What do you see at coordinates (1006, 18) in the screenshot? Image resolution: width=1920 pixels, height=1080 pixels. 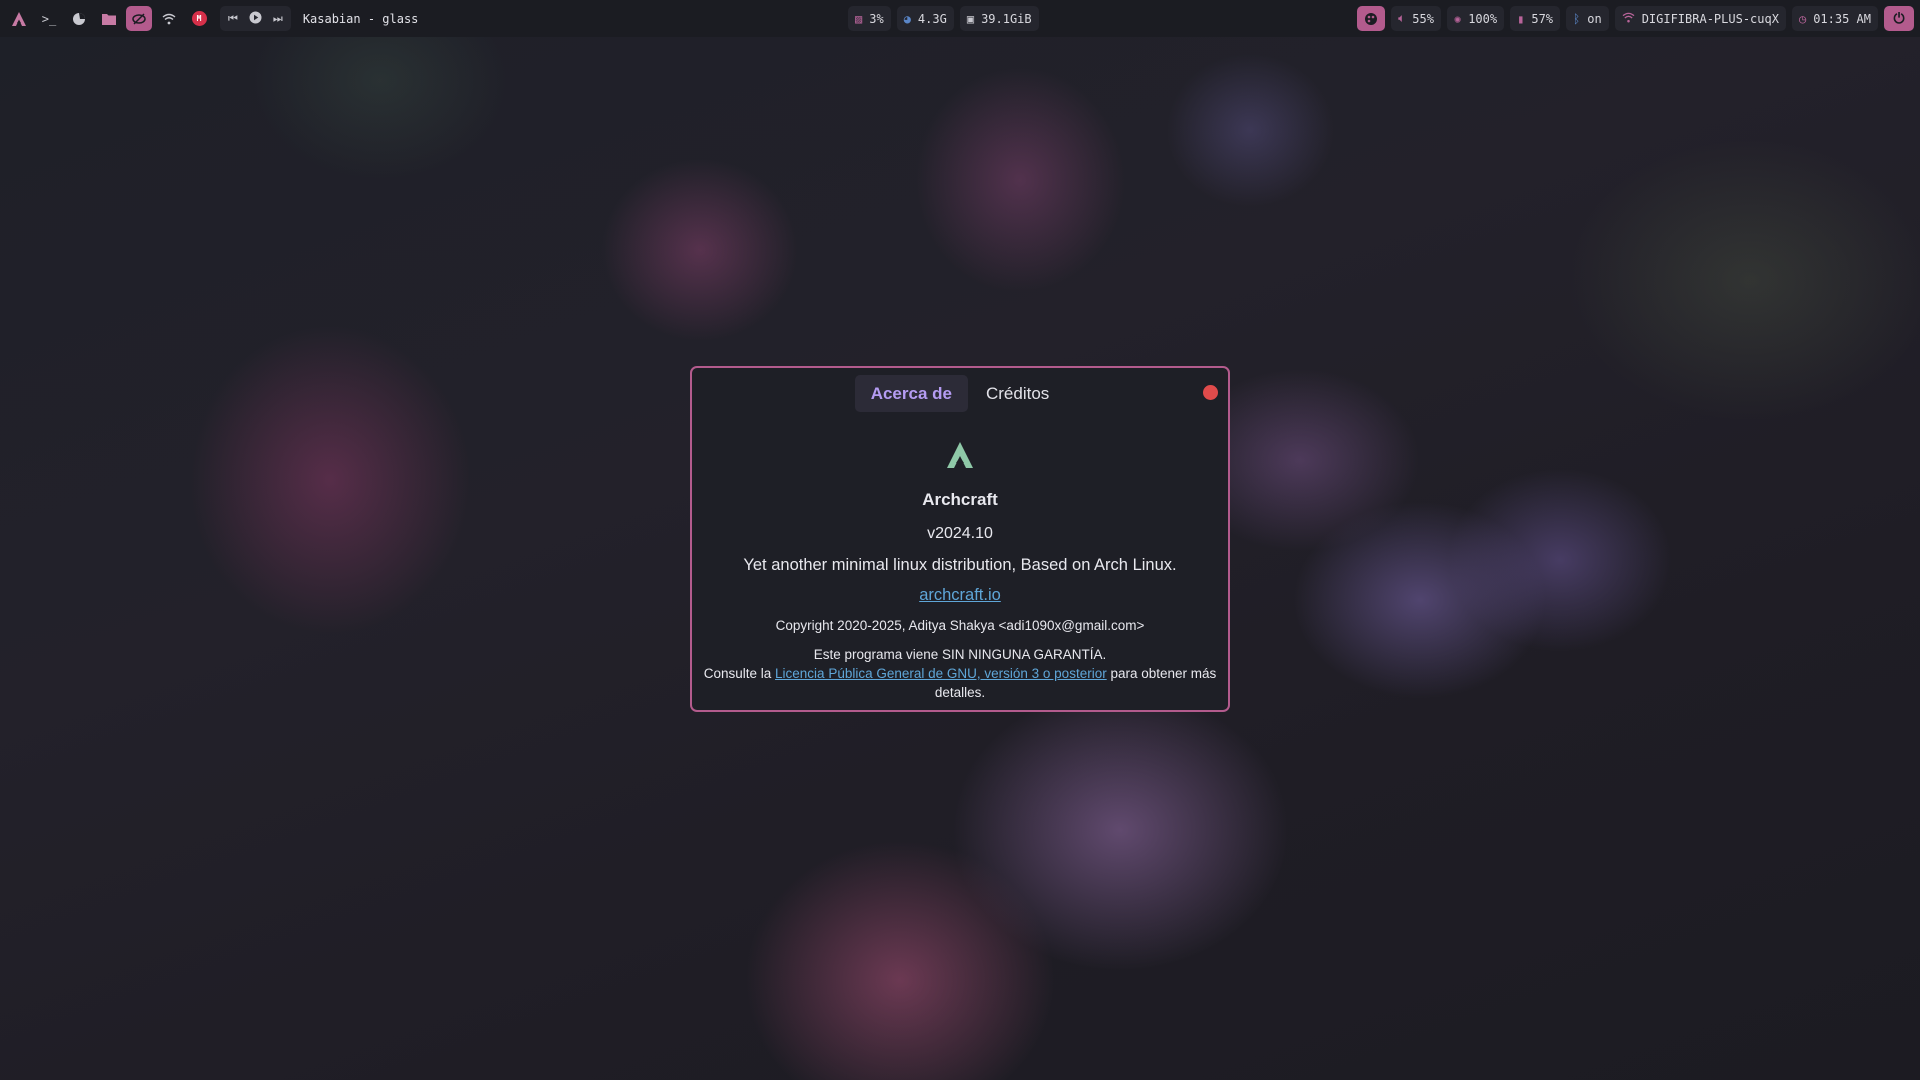 I see `disk-value: 39.1GiB` at bounding box center [1006, 18].